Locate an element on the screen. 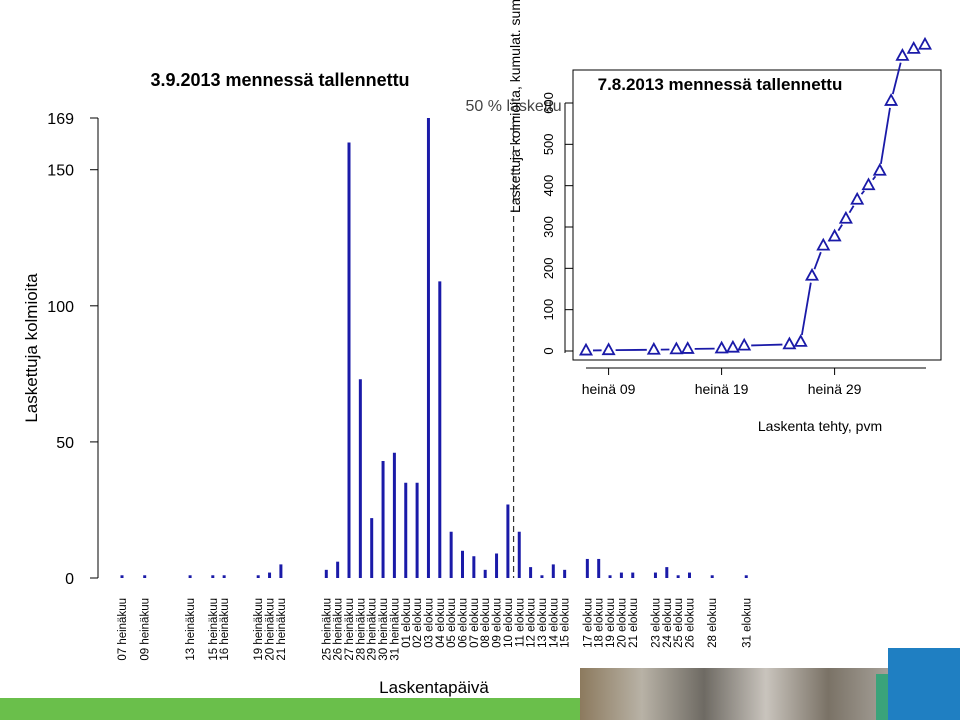  inset-ytick-label: 300 is located at coordinates (548, 227).